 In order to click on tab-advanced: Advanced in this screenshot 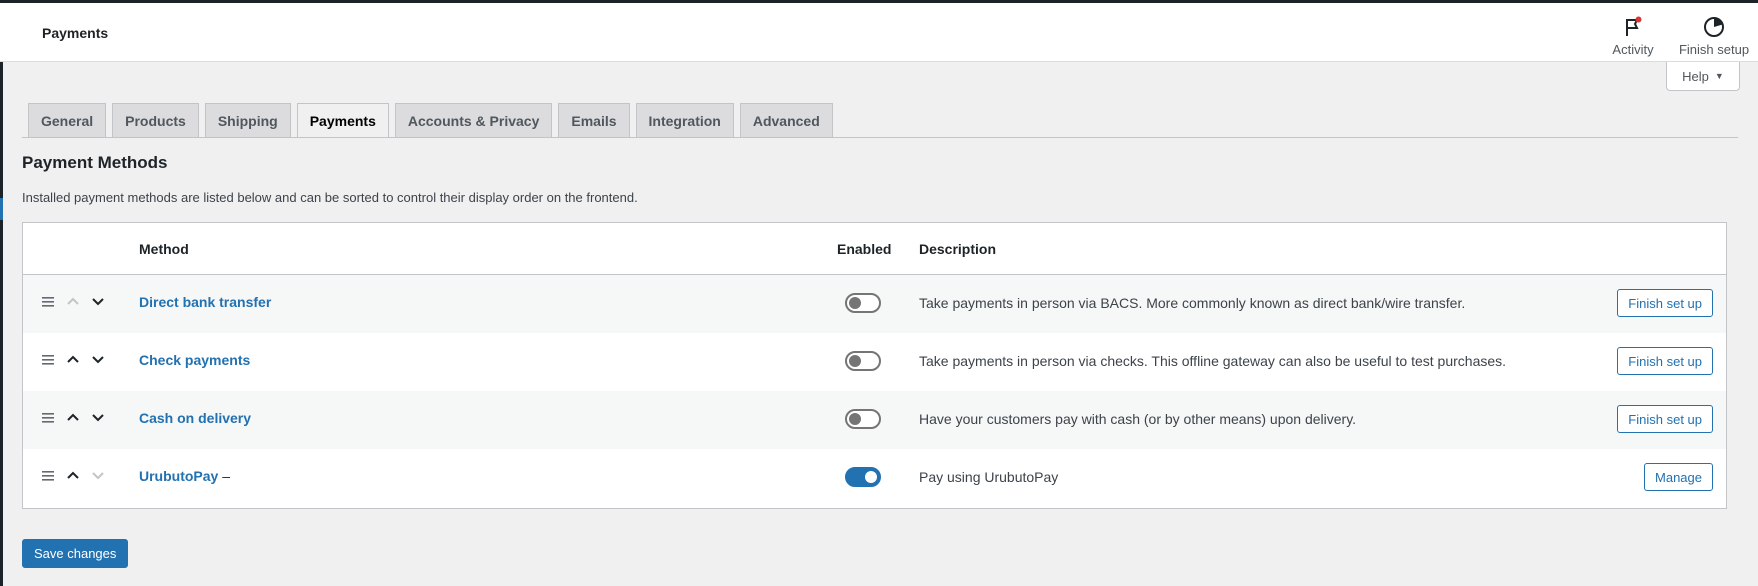, I will do `click(786, 120)`.